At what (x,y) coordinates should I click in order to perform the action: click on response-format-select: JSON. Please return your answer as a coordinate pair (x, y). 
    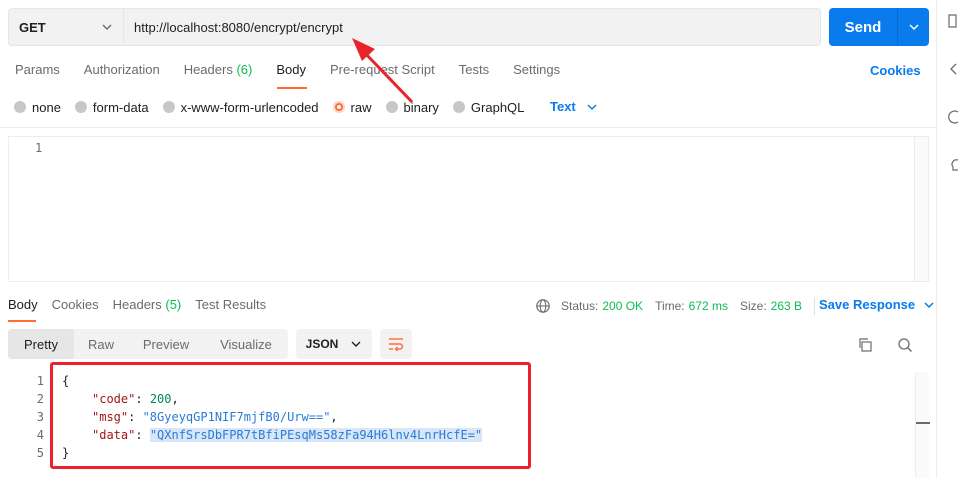
    Looking at the image, I should click on (334, 344).